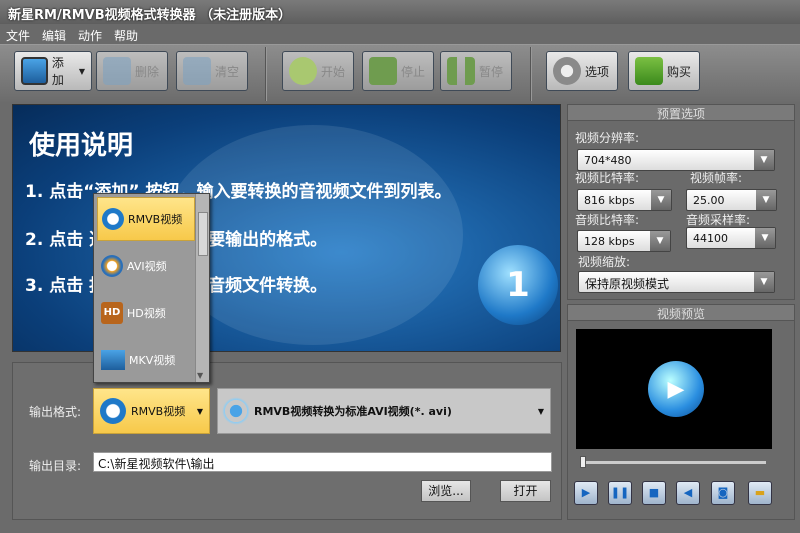 This screenshot has height=533, width=800. Describe the element at coordinates (384, 411) in the screenshot. I see `output-profile-select: RMVB视频转换为标准AVI视频(*. avi) ▼` at that location.